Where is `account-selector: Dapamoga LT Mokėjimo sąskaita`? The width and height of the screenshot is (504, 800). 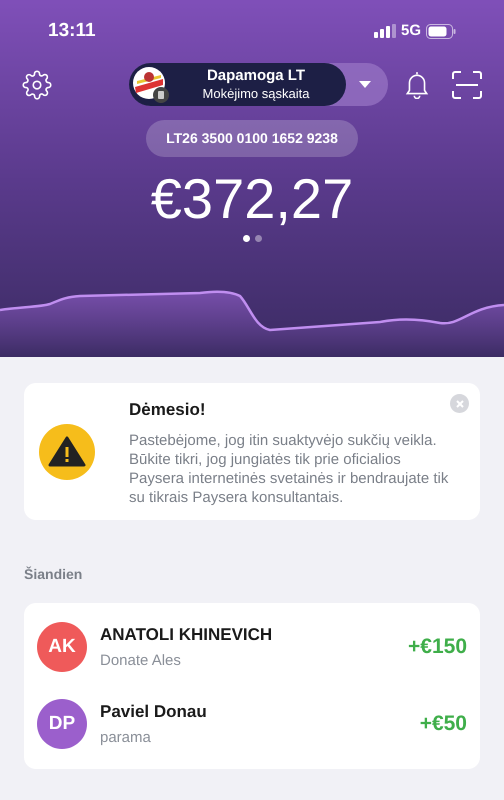
account-selector: Dapamoga LT Mokėjimo sąskaita is located at coordinates (258, 84).